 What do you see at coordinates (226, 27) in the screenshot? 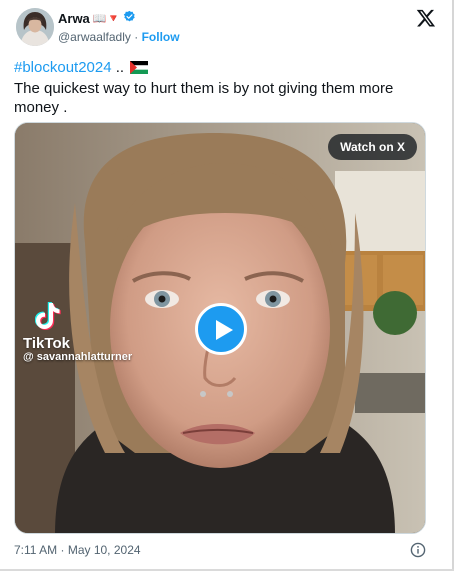
I see `tweet-header: Arwa 📖🔻 @arwaalfadly · Follow` at bounding box center [226, 27].